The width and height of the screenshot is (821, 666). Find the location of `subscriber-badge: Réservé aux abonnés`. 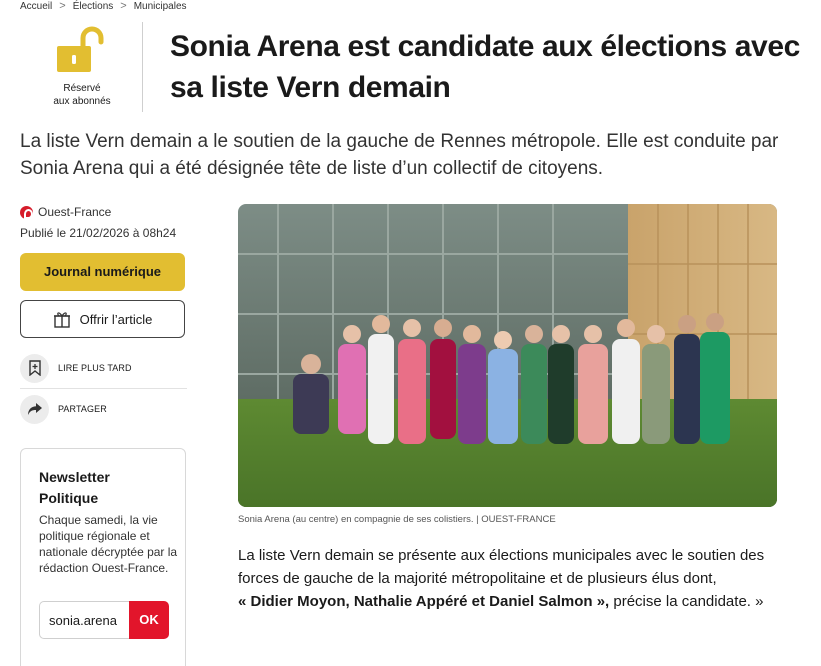

subscriber-badge: Réservé aux abonnés is located at coordinates (82, 67).